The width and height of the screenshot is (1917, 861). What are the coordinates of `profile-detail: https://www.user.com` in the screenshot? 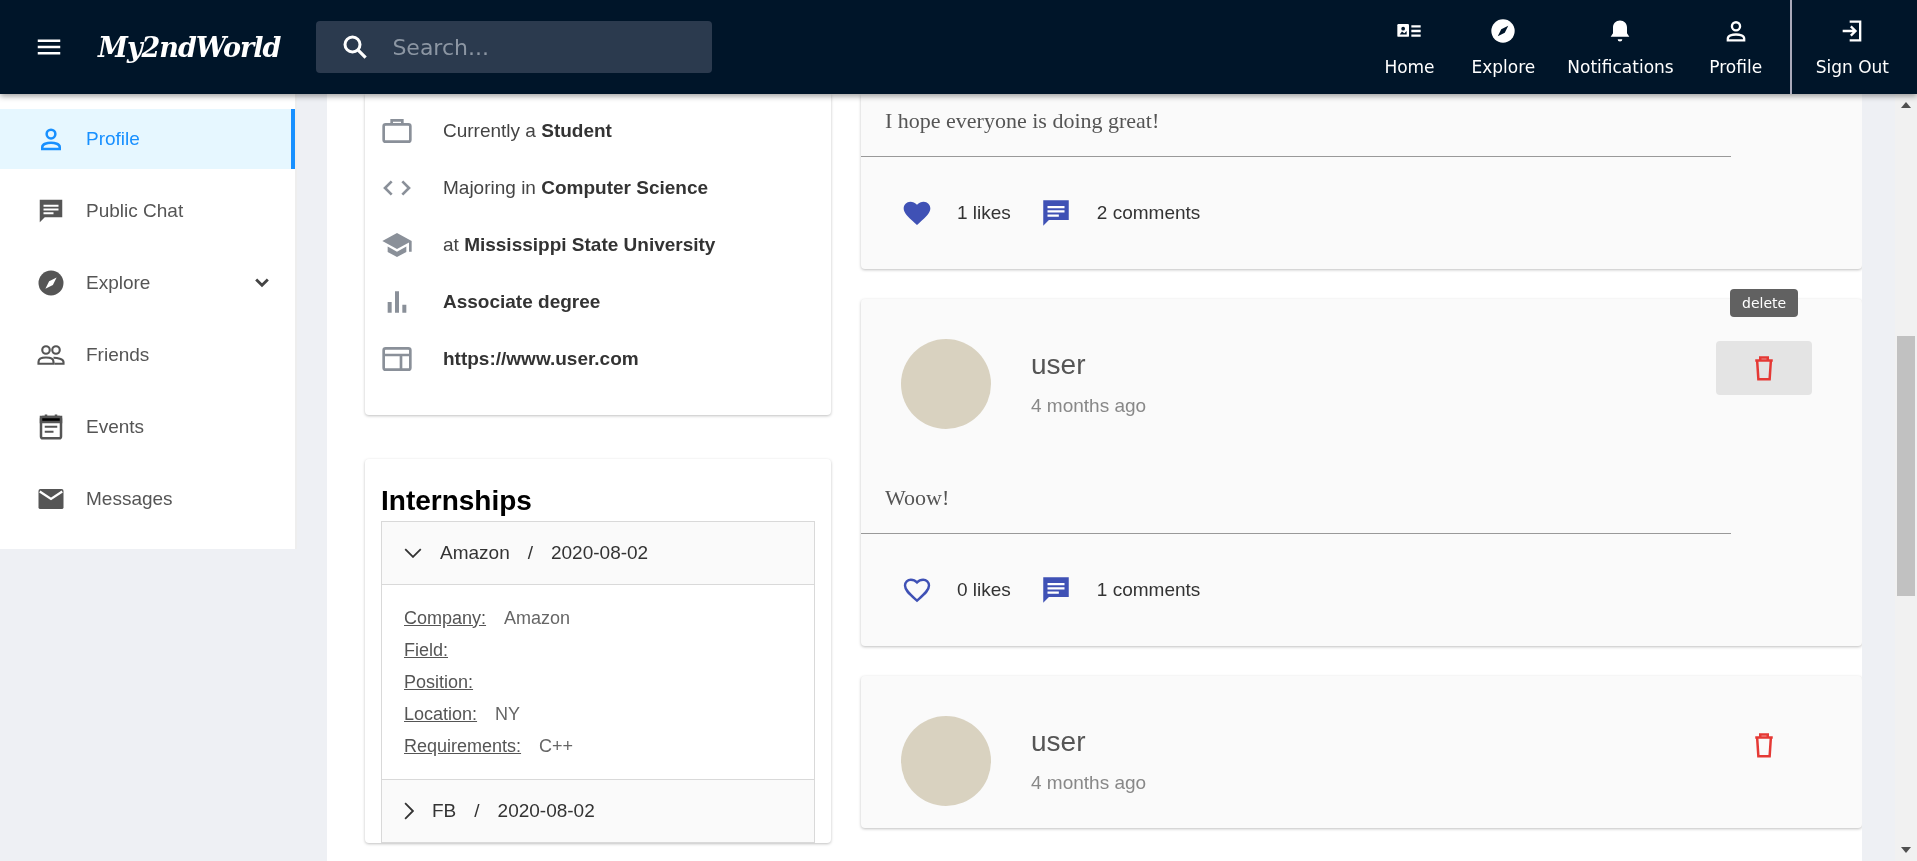 It's located at (541, 358).